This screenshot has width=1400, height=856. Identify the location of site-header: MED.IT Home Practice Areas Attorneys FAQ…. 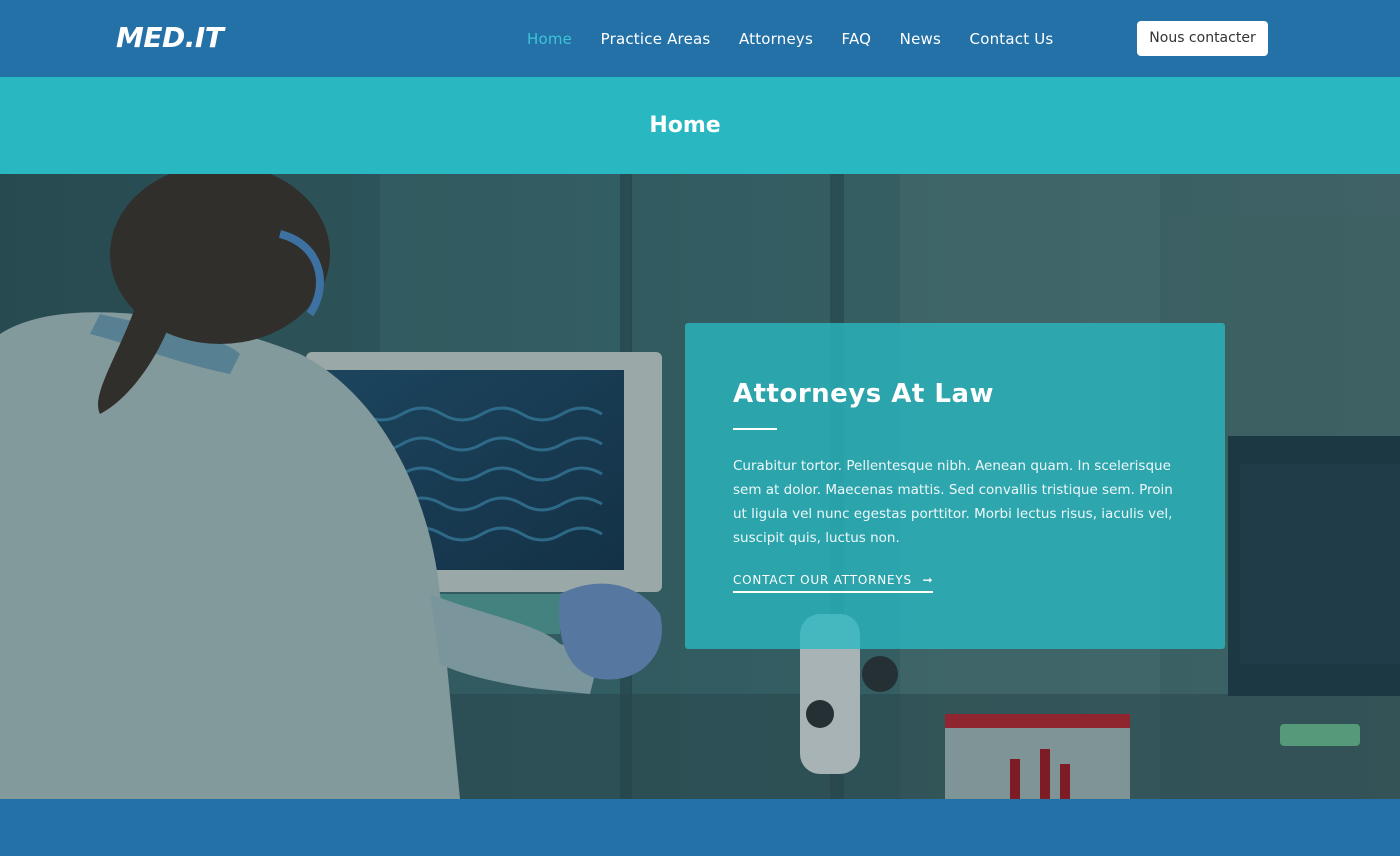
(700, 38).